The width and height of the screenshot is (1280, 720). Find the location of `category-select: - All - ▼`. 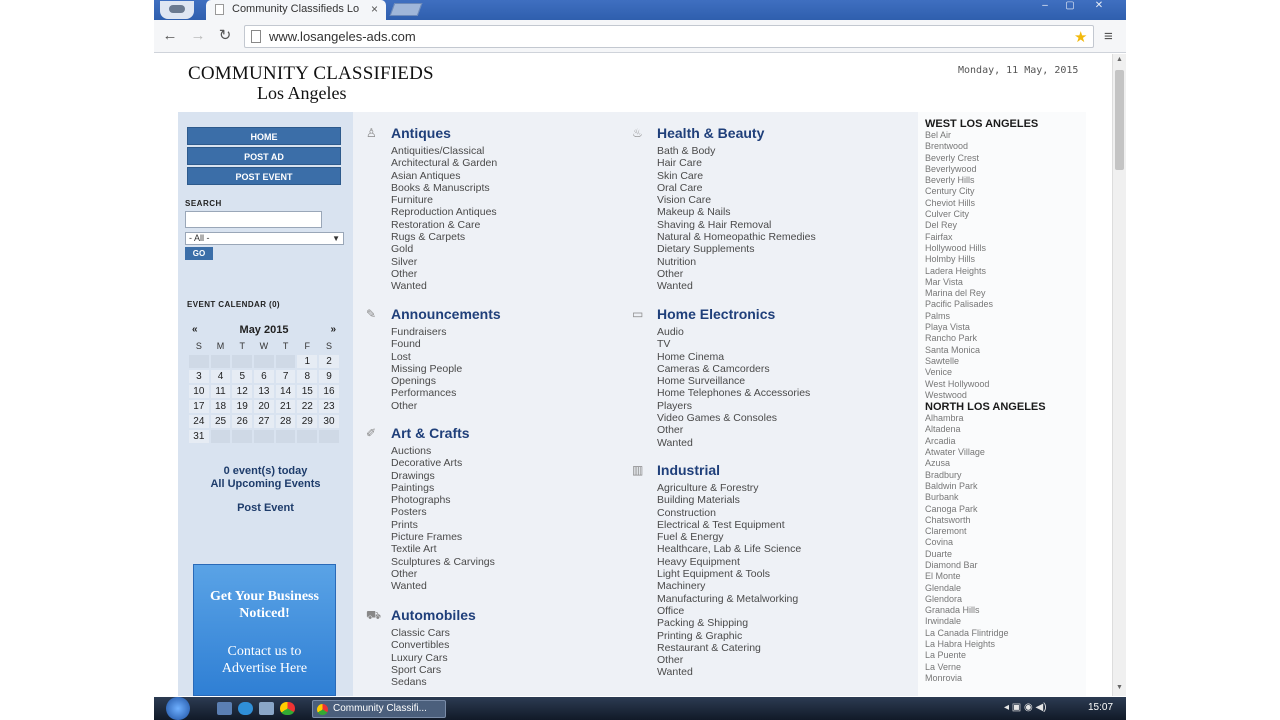

category-select: - All - ▼ is located at coordinates (264, 238).